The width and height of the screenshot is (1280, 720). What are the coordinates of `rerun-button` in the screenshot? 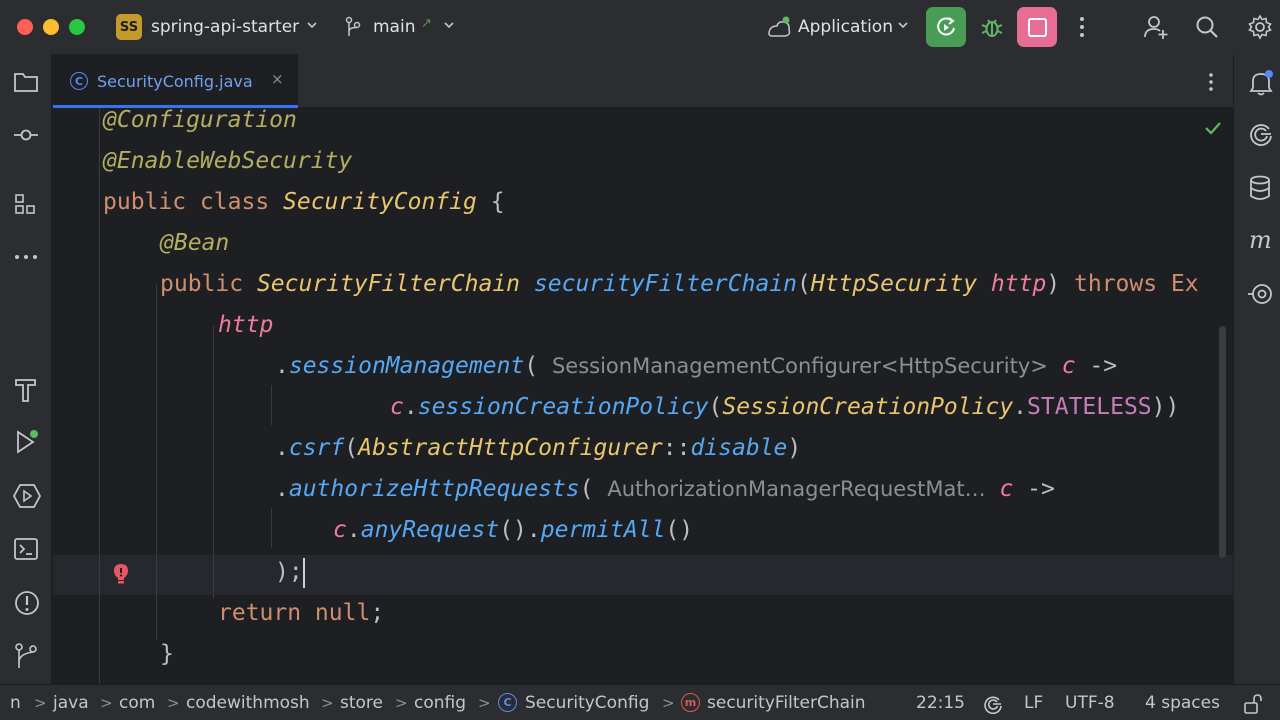 It's located at (946, 27).